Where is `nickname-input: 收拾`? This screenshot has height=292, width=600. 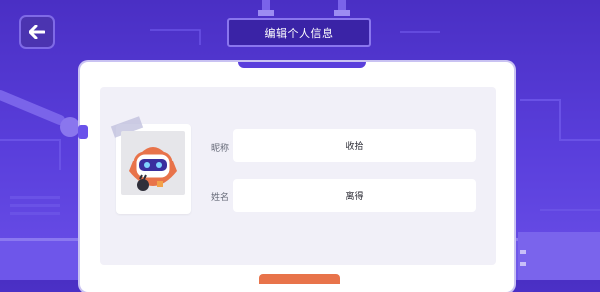 nickname-input: 收拾 is located at coordinates (354, 145).